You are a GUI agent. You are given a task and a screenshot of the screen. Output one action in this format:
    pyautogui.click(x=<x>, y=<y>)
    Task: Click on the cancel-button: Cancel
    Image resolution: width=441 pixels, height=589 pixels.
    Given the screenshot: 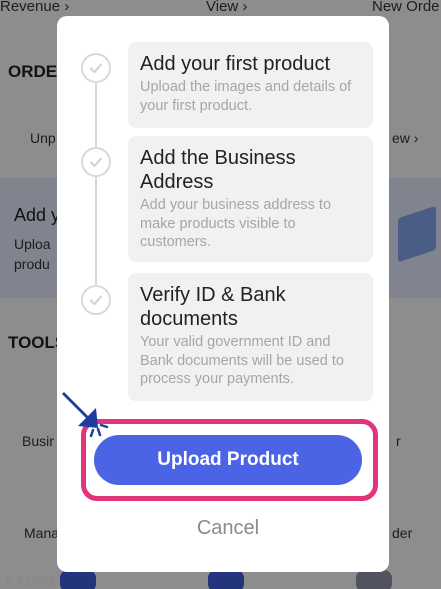 What is the action you would take?
    pyautogui.click(x=228, y=528)
    